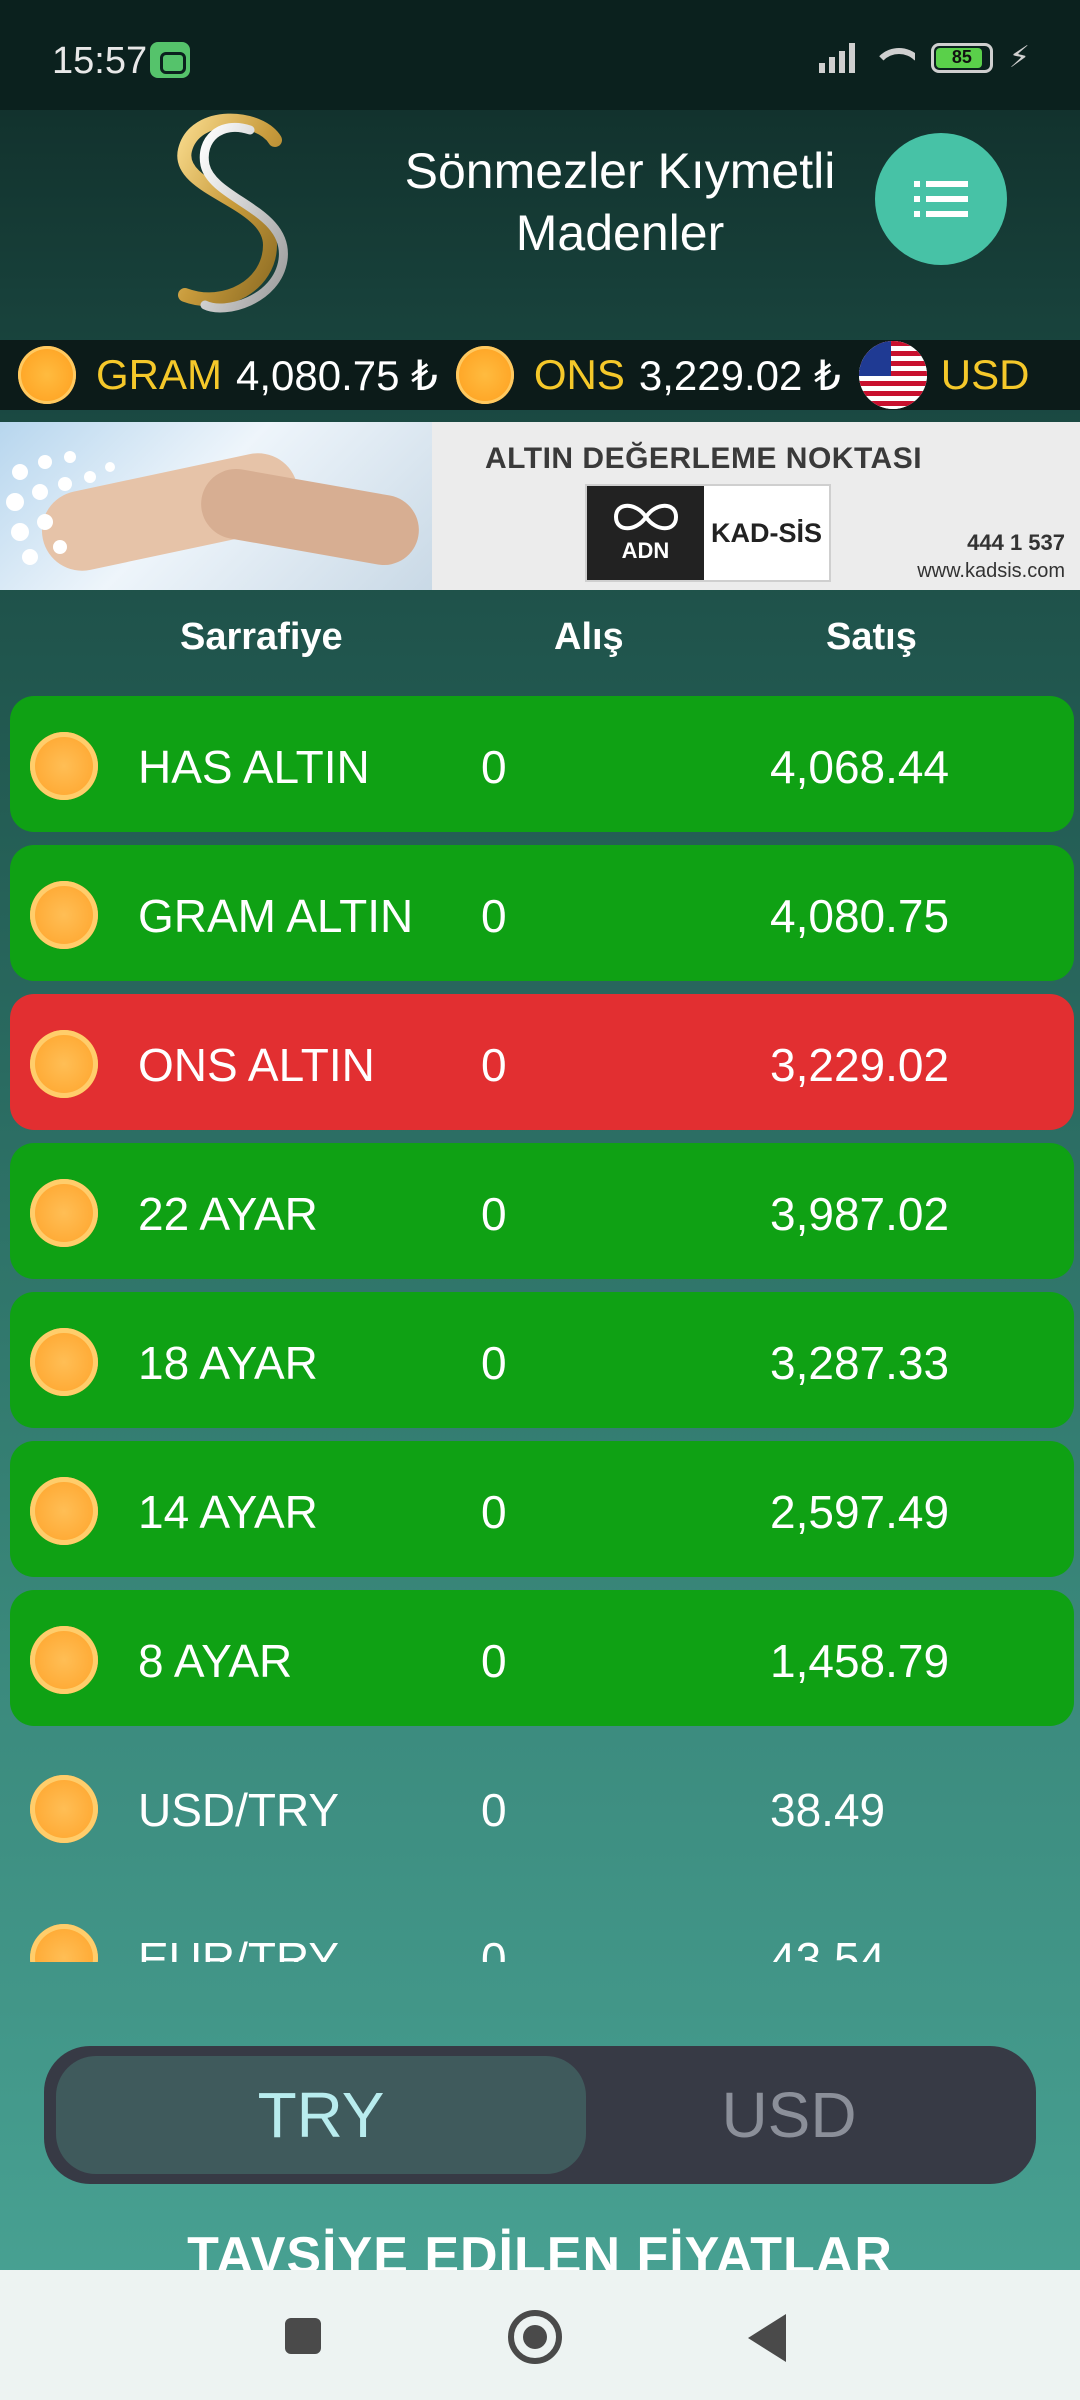 The image size is (1080, 2400). Describe the element at coordinates (100, 61) in the screenshot. I see `status-time: 15:57` at that location.